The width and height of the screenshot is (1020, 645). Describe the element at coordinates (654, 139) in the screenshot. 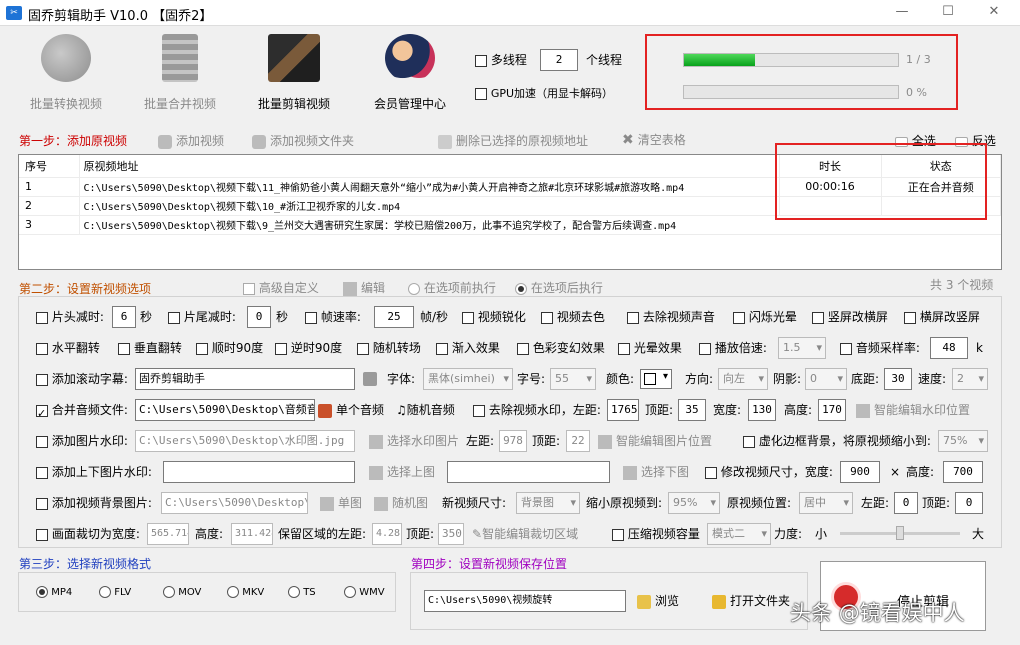

I see `clear-table-button: ✖ 清空表格` at that location.